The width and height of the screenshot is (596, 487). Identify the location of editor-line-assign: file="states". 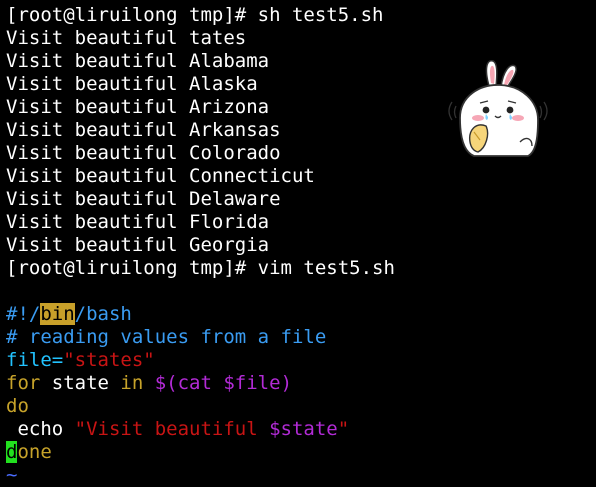
(299, 360).